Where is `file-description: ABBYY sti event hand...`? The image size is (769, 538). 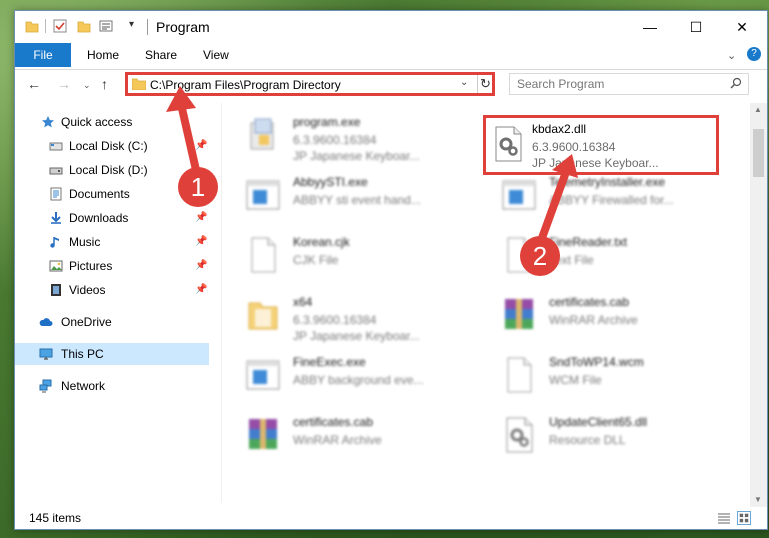
file-description: ABBYY sti event hand... is located at coordinates (357, 200).